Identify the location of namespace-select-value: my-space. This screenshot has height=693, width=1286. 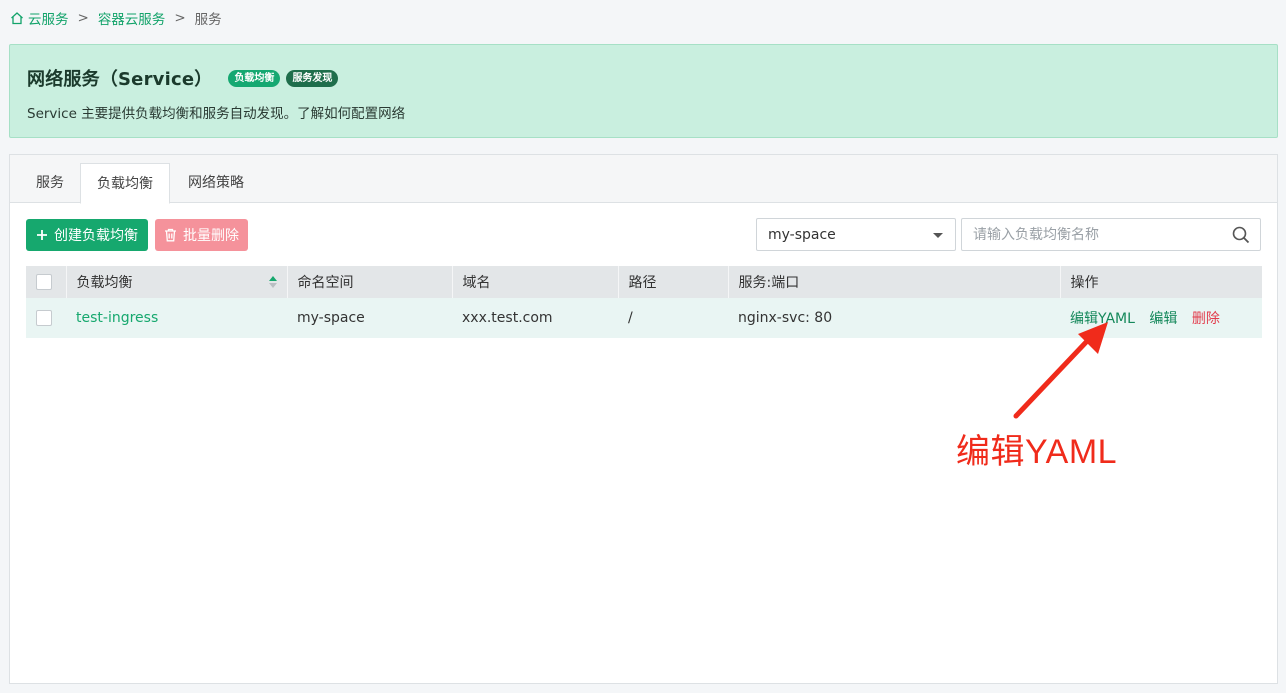
(802, 234).